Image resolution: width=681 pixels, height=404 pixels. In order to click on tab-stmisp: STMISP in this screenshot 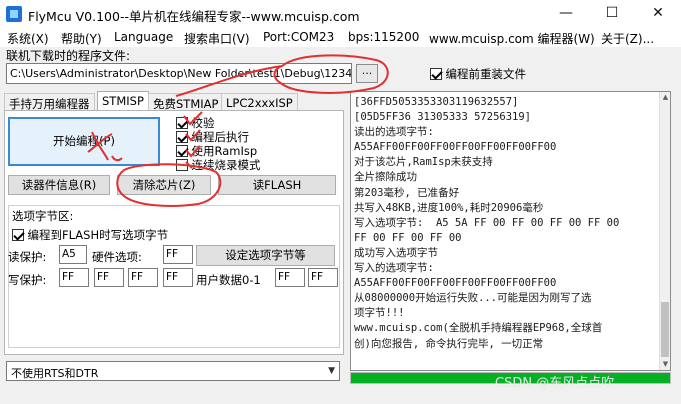, I will do `click(123, 101)`.